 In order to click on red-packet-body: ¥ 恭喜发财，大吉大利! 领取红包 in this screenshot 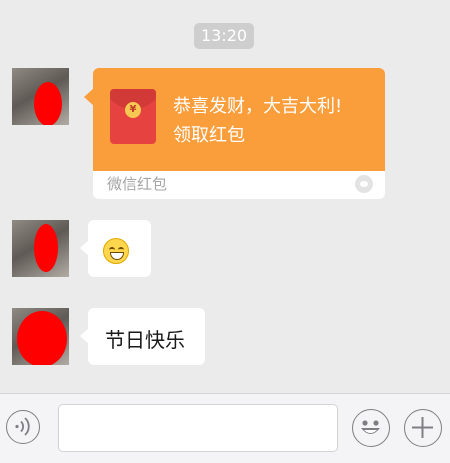, I will do `click(239, 119)`.